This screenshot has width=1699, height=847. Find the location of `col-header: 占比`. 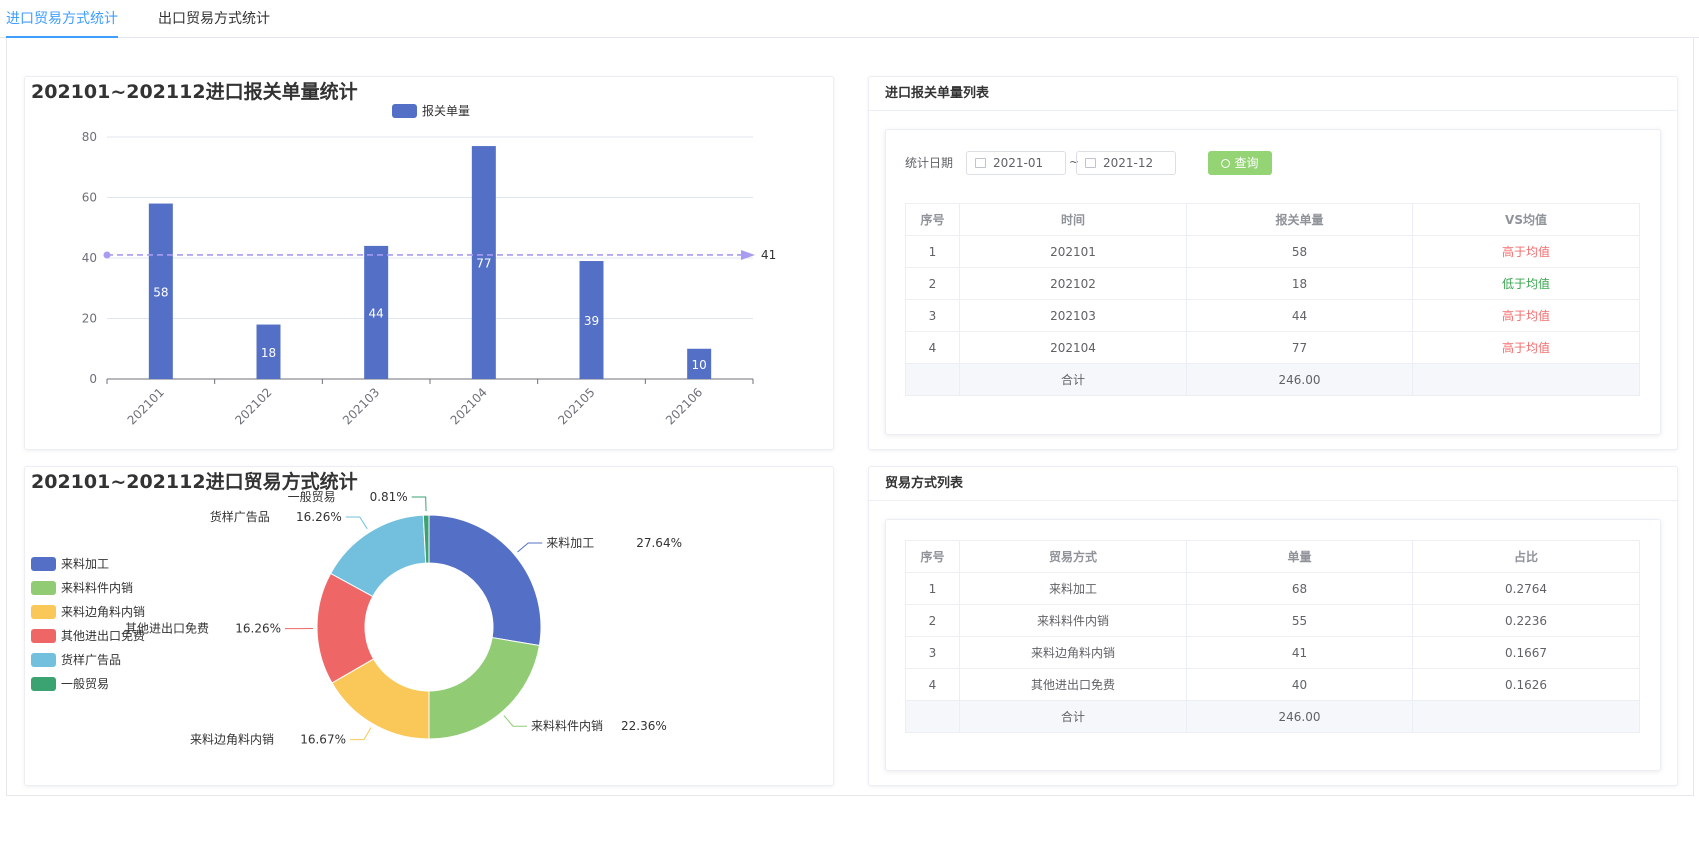

col-header: 占比 is located at coordinates (1526, 556).